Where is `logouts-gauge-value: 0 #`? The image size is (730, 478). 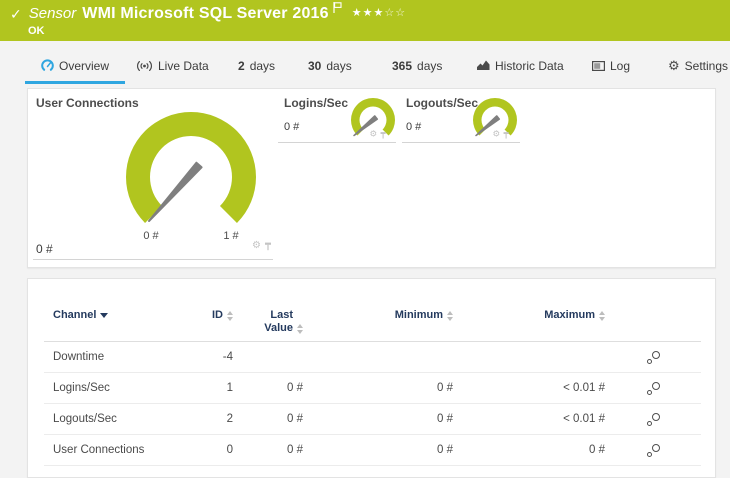 logouts-gauge-value: 0 # is located at coordinates (414, 127).